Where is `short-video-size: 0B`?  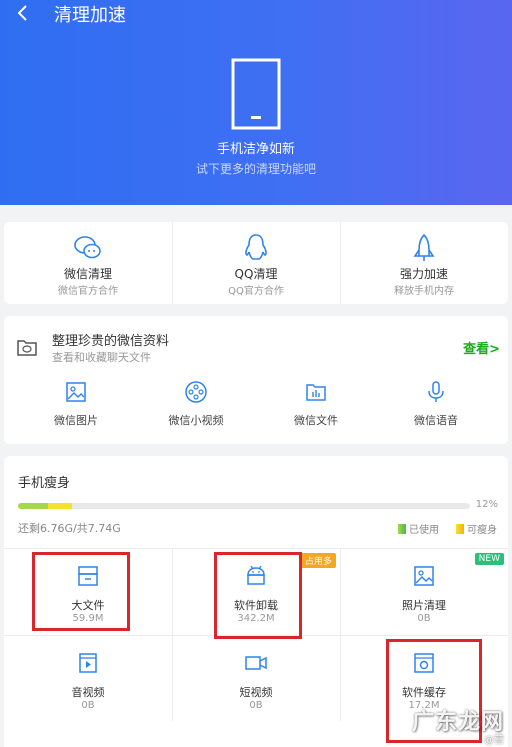
short-video-size: 0B is located at coordinates (256, 705).